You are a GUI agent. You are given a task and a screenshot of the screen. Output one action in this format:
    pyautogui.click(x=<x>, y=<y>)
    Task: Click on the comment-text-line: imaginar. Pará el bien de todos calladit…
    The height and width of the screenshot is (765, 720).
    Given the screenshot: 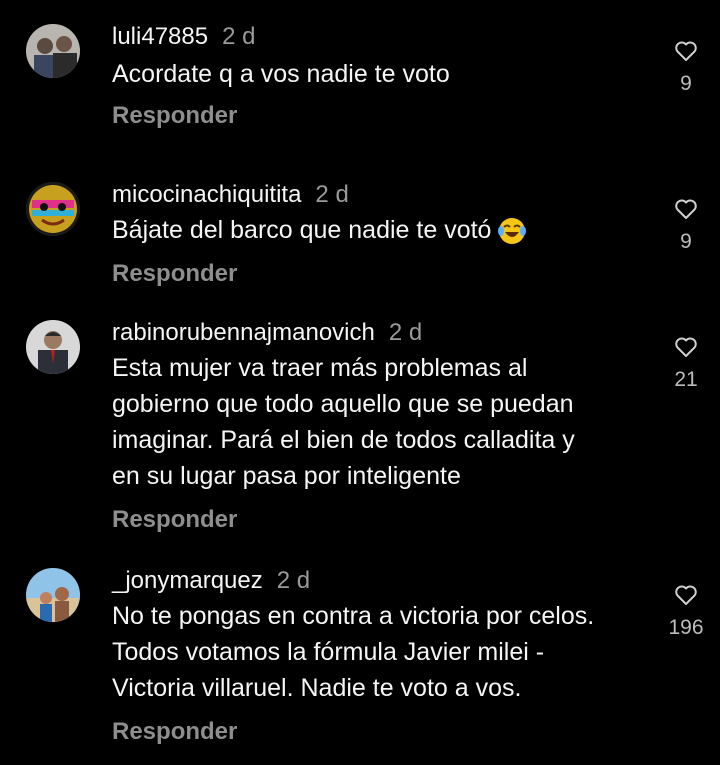 What is the action you would take?
    pyautogui.click(x=343, y=440)
    